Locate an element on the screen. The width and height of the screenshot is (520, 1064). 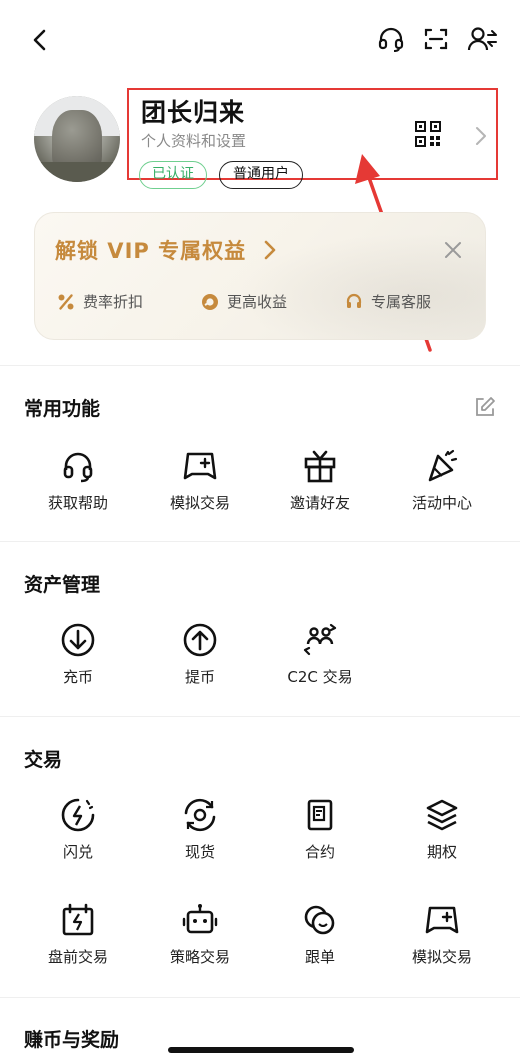
profile-subtitle: 个人资料和设置 is located at coordinates (193, 140).